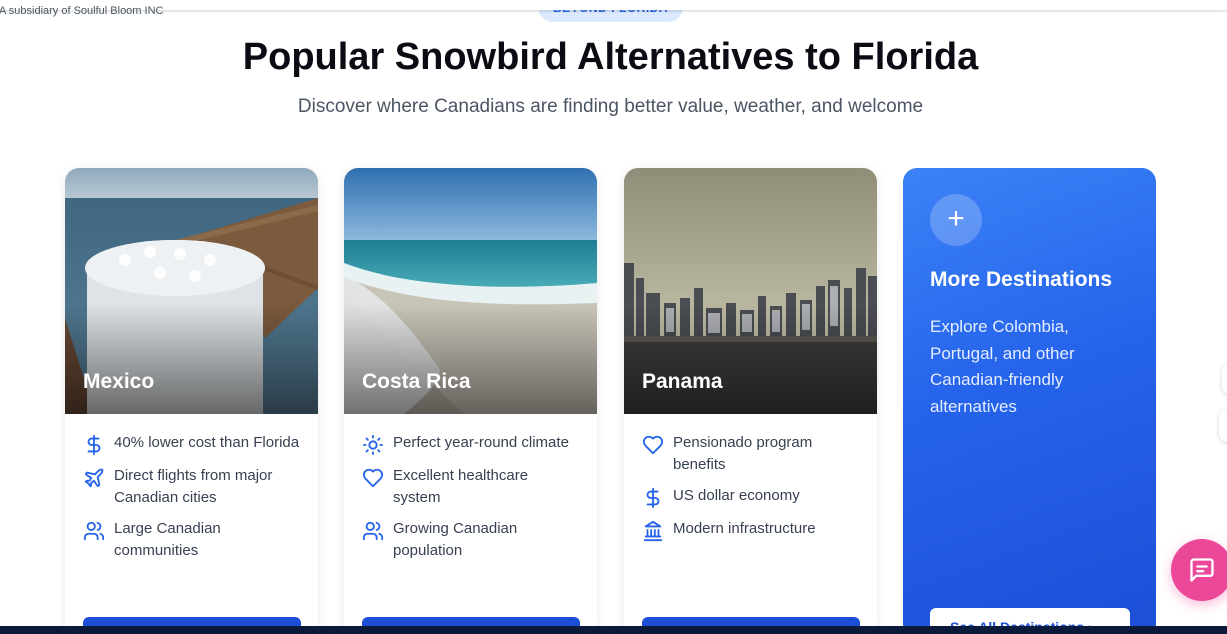 The width and height of the screenshot is (1227, 634). What do you see at coordinates (461, 486) in the screenshot?
I see `feature-text: Excellent healthcare system` at bounding box center [461, 486].